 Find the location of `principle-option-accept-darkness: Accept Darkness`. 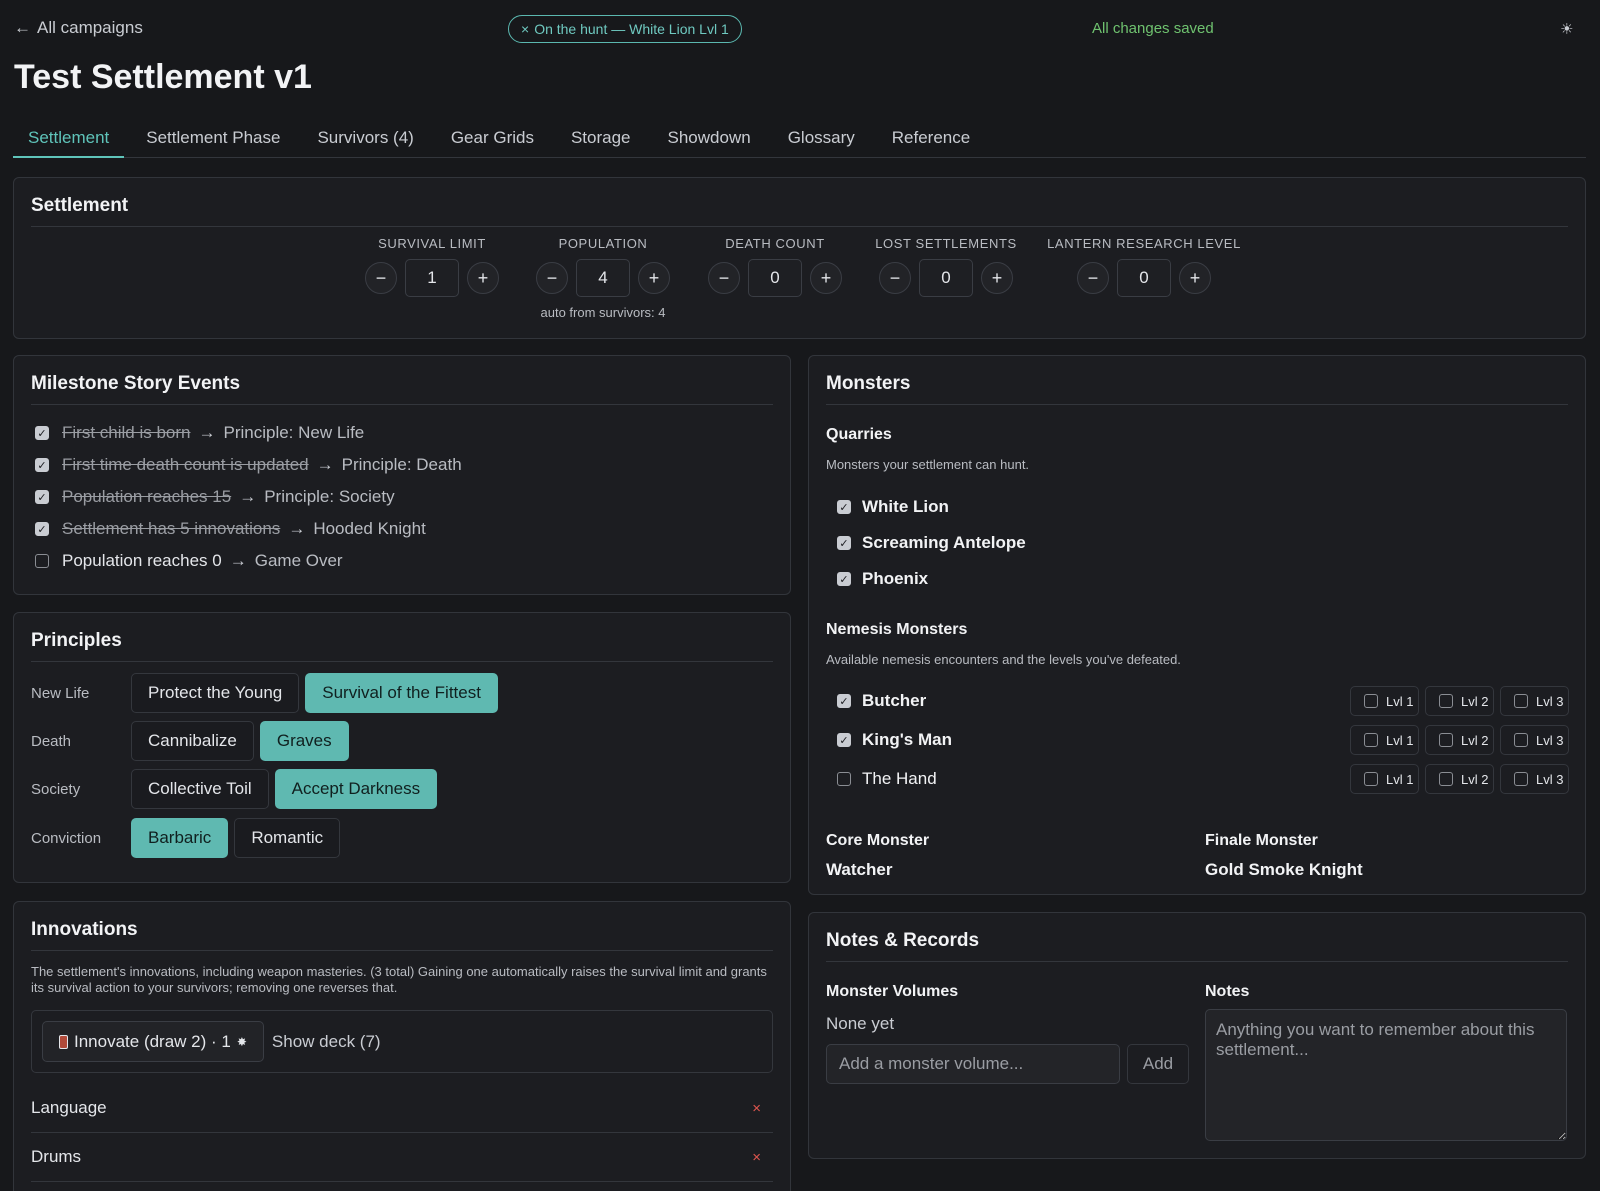

principle-option-accept-darkness: Accept Darkness is located at coordinates (356, 789).